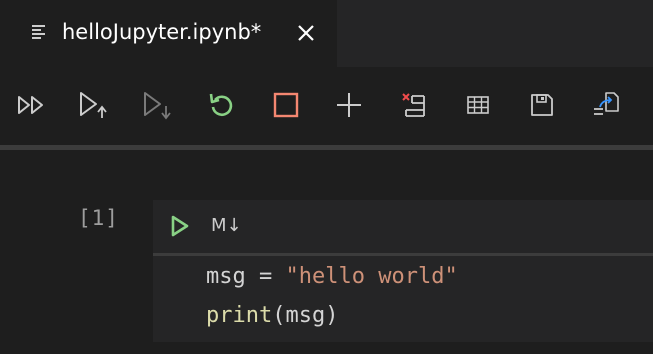 The image size is (653, 354). I want to click on close-icon, so click(306, 33).